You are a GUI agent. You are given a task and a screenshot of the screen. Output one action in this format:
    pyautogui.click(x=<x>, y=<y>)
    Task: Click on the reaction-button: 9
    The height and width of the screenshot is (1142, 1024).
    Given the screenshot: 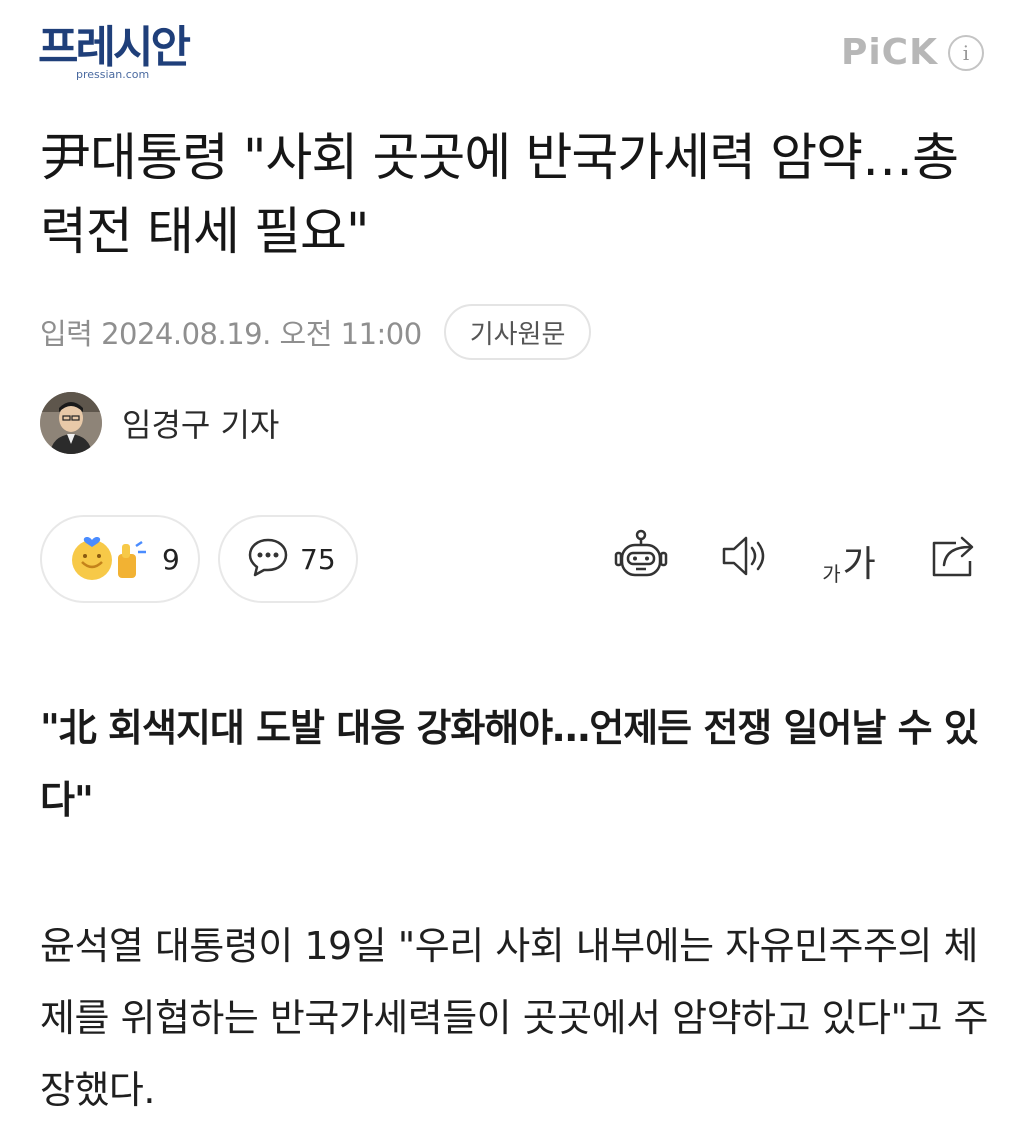 What is the action you would take?
    pyautogui.click(x=120, y=559)
    